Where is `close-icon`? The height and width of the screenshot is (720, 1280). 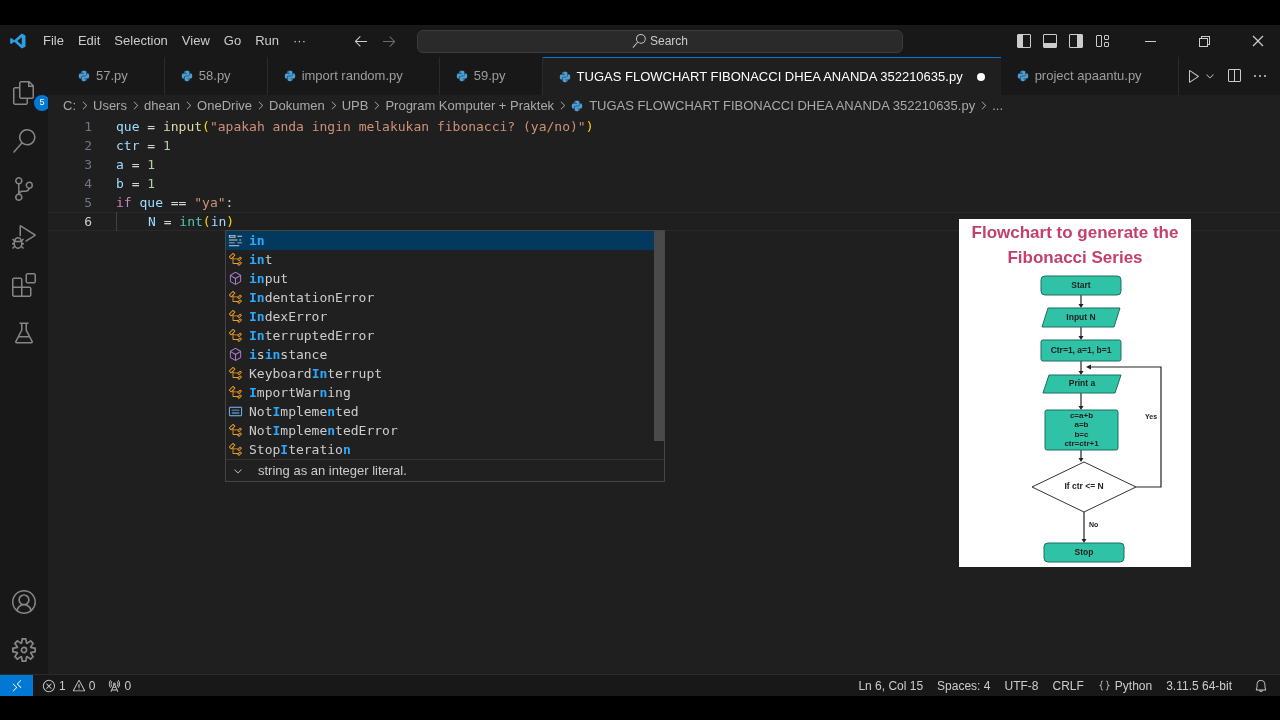
close-icon is located at coordinates (1258, 41).